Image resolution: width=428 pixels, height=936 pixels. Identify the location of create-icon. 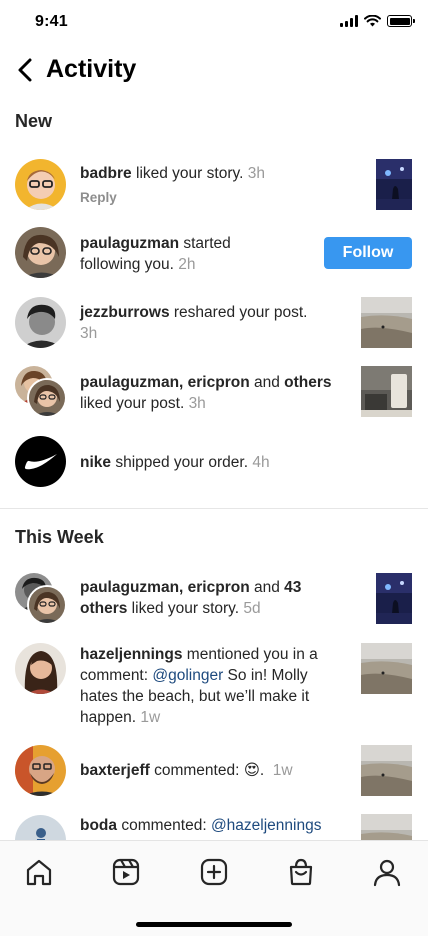
(214, 872).